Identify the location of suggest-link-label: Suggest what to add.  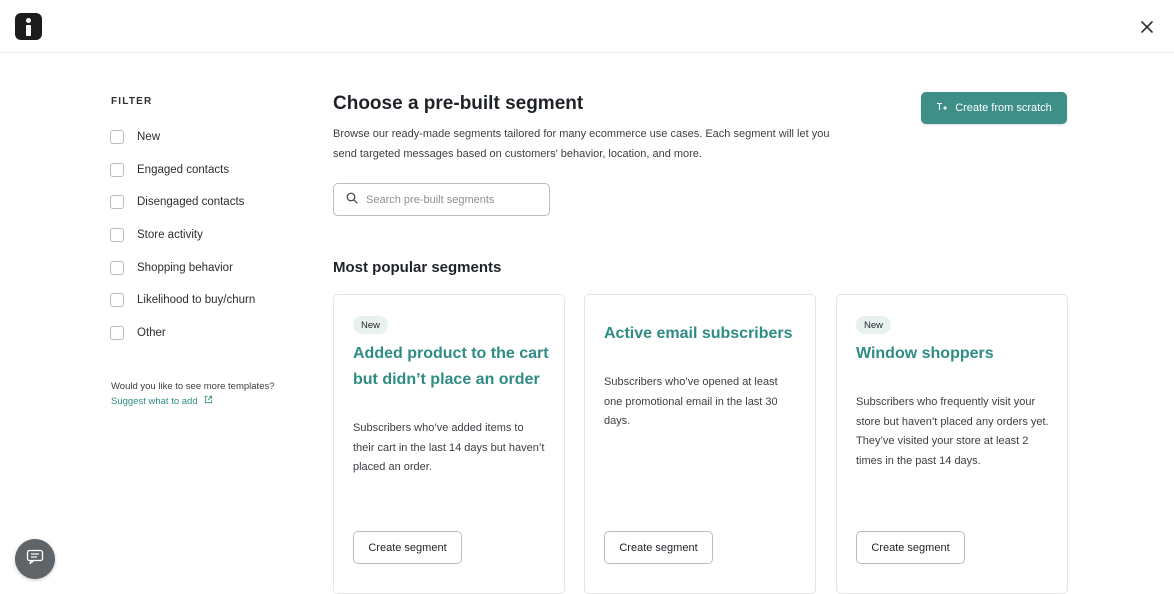
(154, 401).